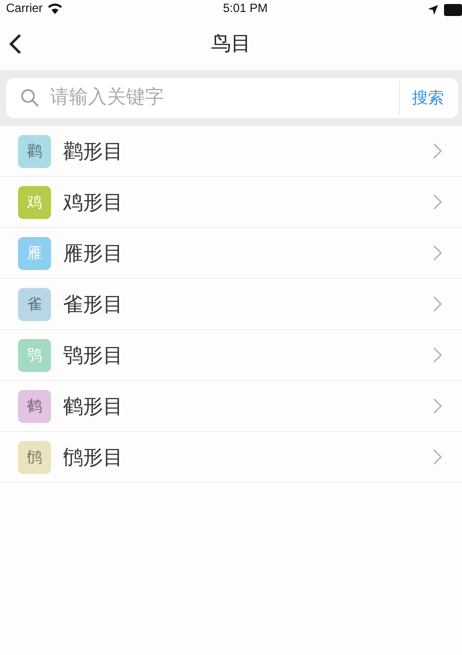  Describe the element at coordinates (34, 304) in the screenshot. I see `category-badge: 雀` at that location.